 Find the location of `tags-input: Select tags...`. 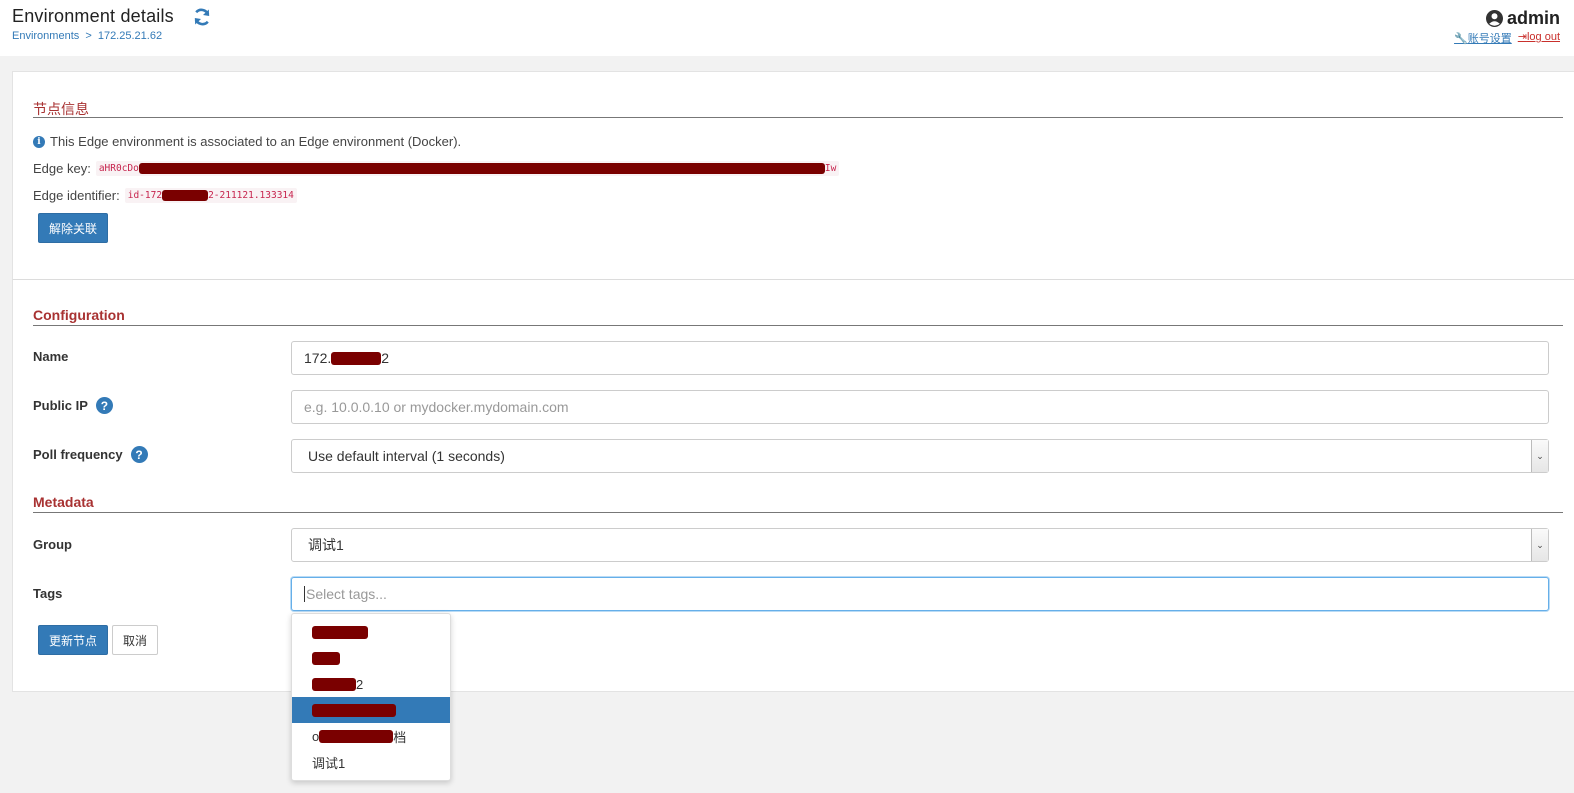

tags-input: Select tags... is located at coordinates (920, 594).